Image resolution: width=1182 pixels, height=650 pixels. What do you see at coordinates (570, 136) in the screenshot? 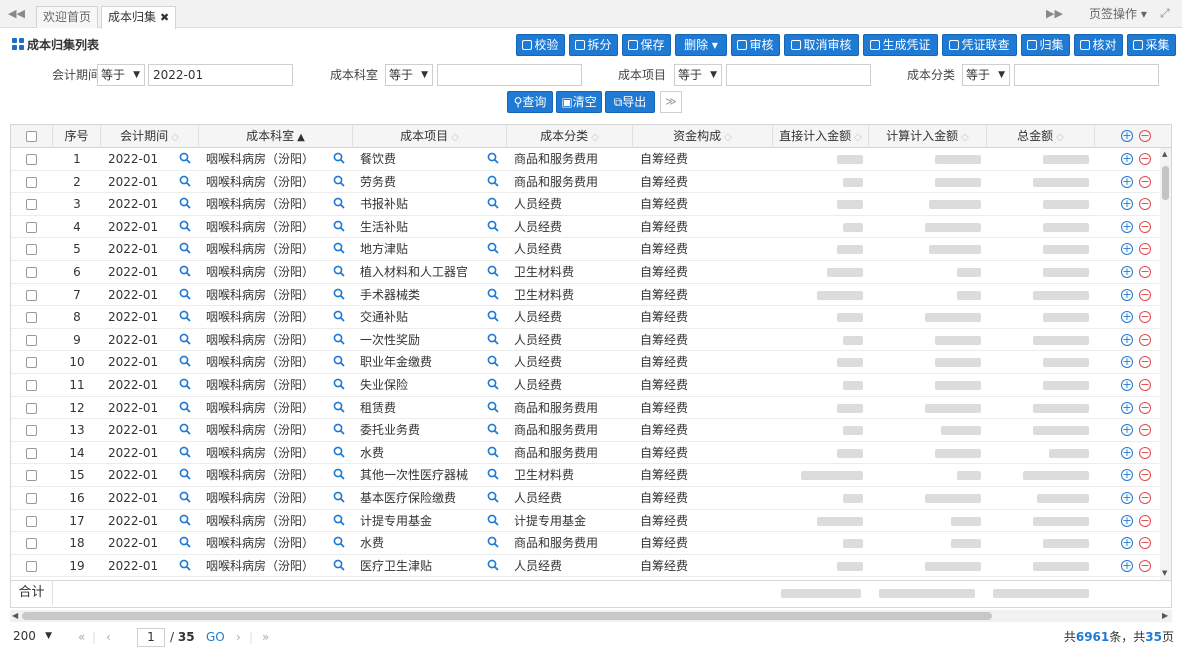
I see `col-header-category: 成本分类 ◇` at bounding box center [570, 136].